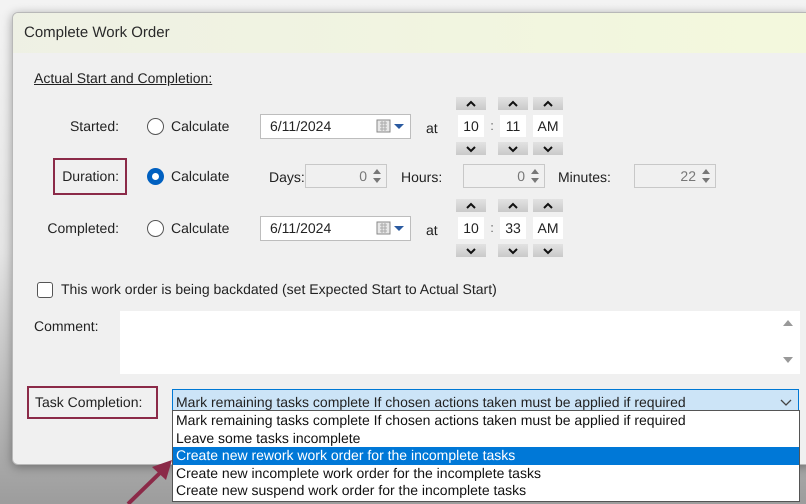 The width and height of the screenshot is (806, 504). I want to click on field-label: Completed:, so click(83, 228).